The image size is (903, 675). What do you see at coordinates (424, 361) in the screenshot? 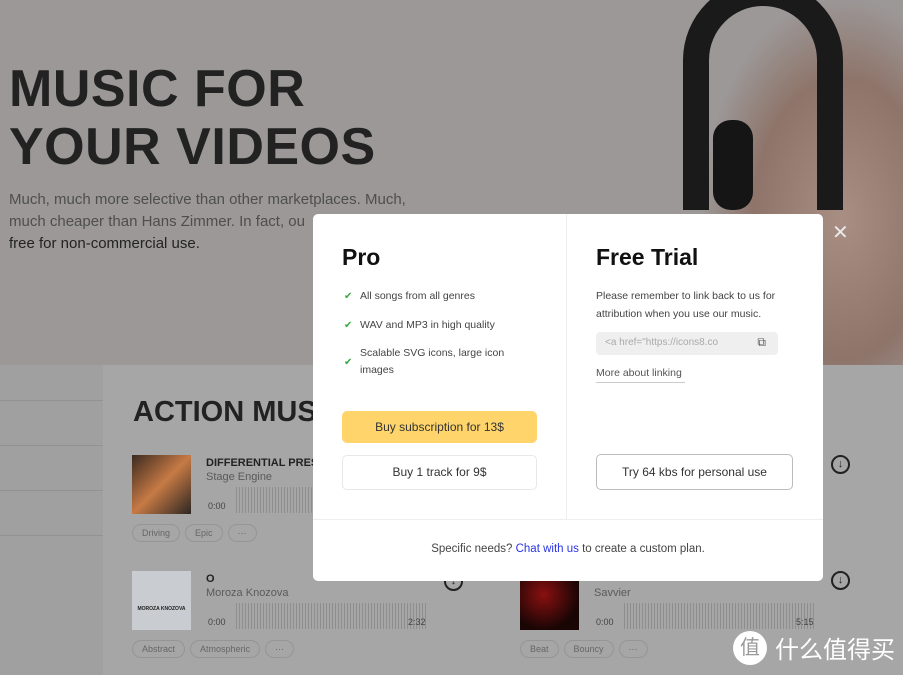
I see `feature-item: ✔ Scalable SVG icons, large icon images` at bounding box center [424, 361].